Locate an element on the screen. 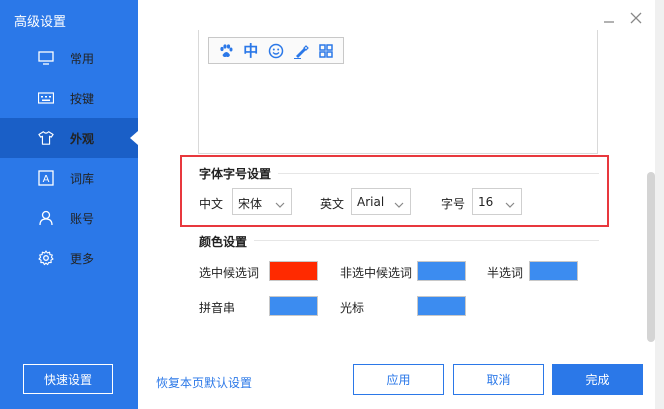 The image size is (664, 409). font-section-title: 字体字号设置 is located at coordinates (235, 174).